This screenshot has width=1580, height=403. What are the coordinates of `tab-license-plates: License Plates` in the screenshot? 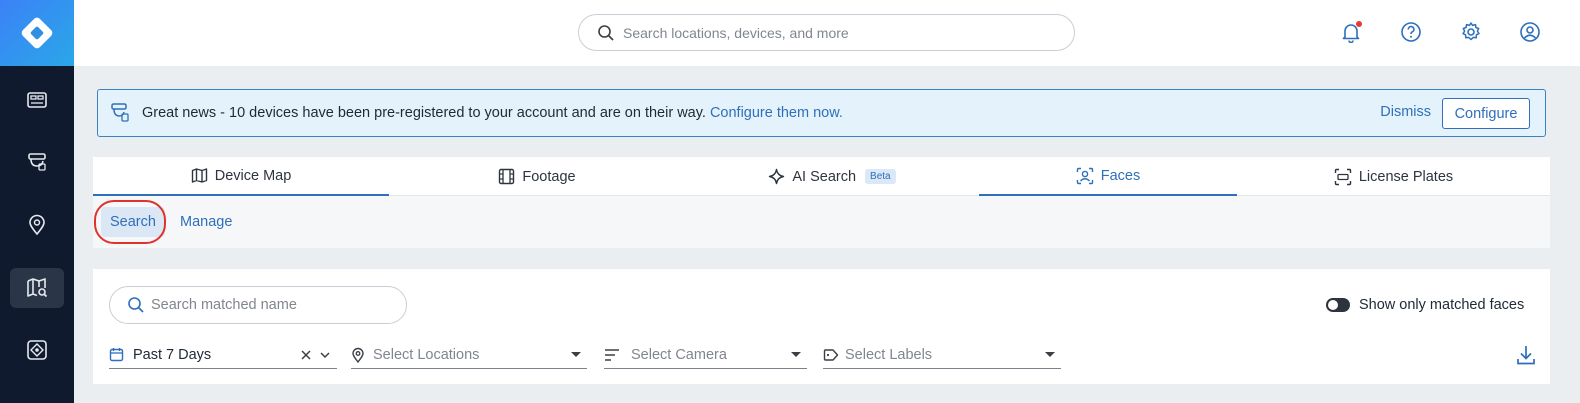 It's located at (1393, 176).